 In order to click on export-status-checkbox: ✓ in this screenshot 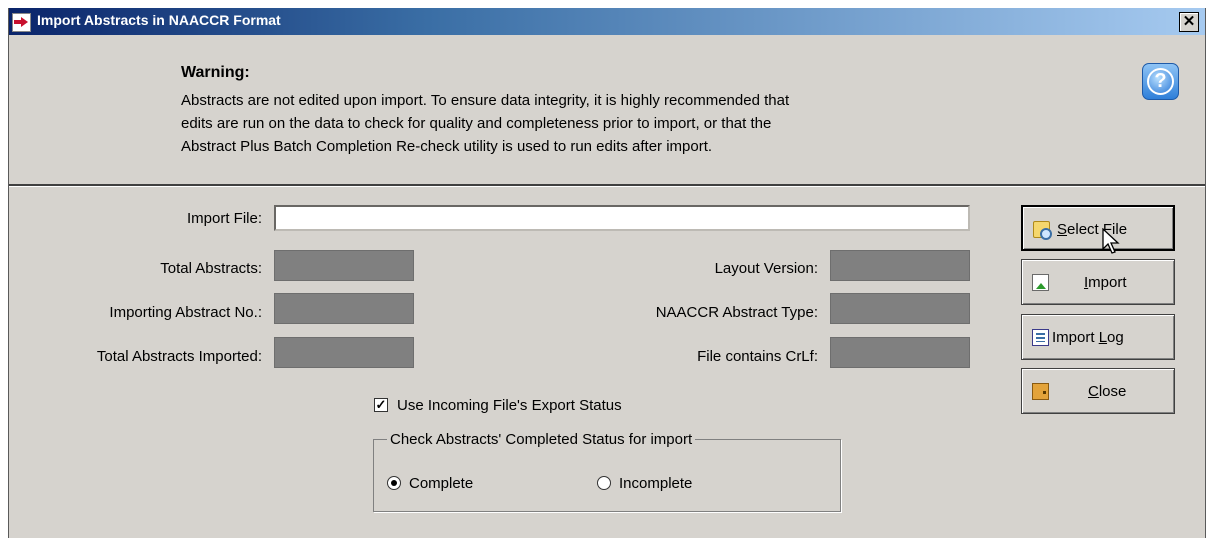, I will do `click(381, 405)`.